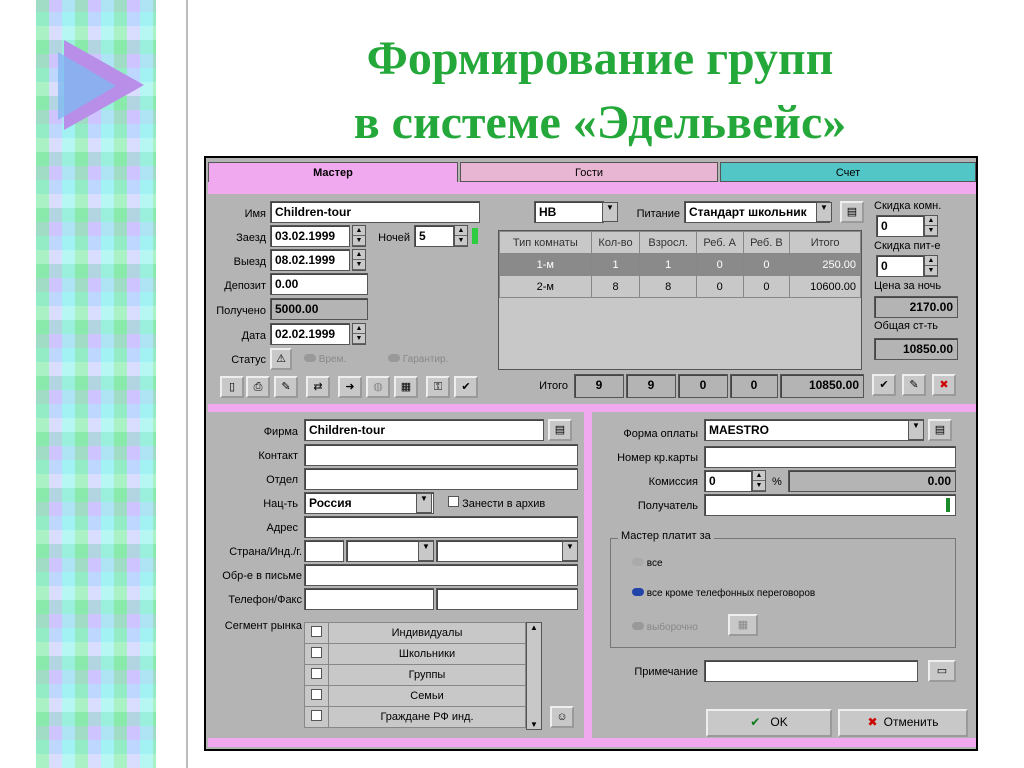 This screenshot has height=768, width=1024. What do you see at coordinates (940, 430) in the screenshot?
I see `payment-notes-icon: ▤` at bounding box center [940, 430].